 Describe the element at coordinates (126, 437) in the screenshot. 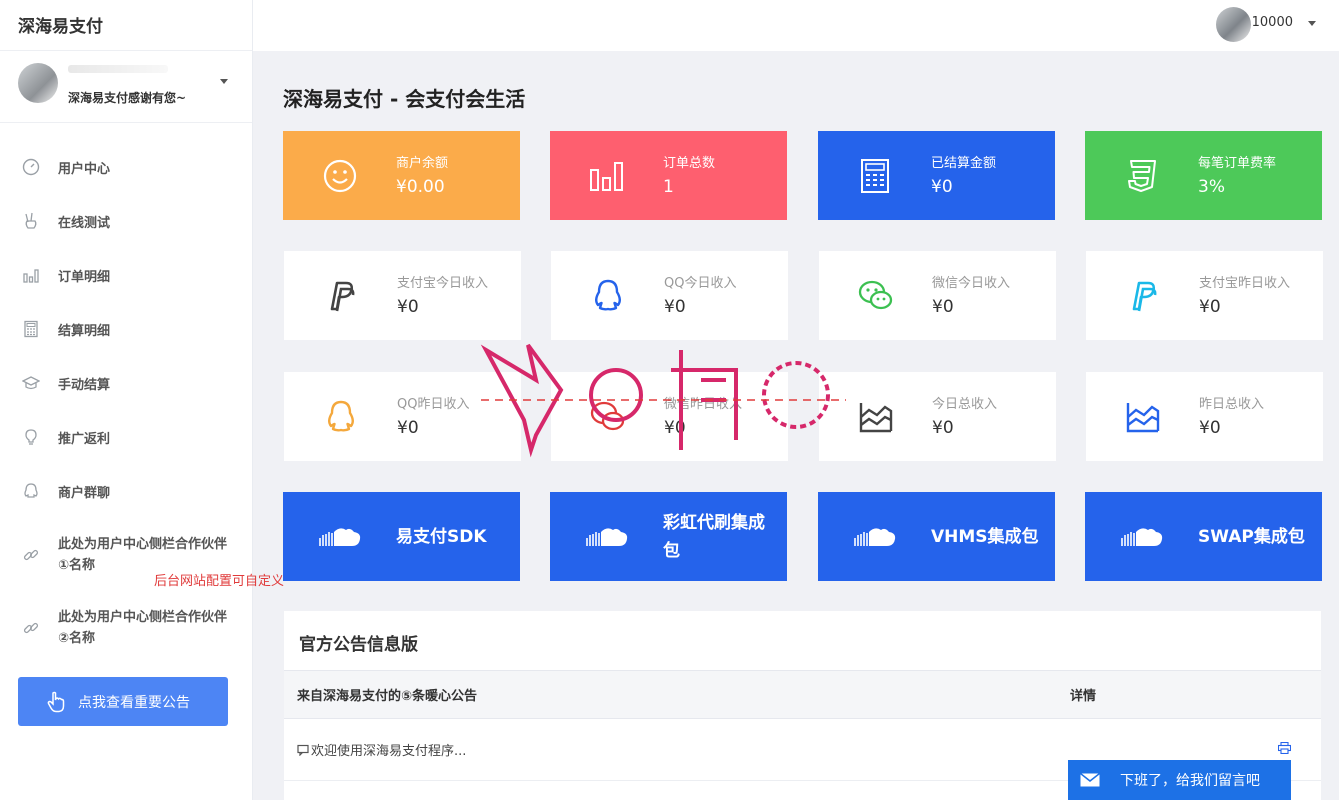

I see `sidebar-item-referral: 推广返利` at that location.